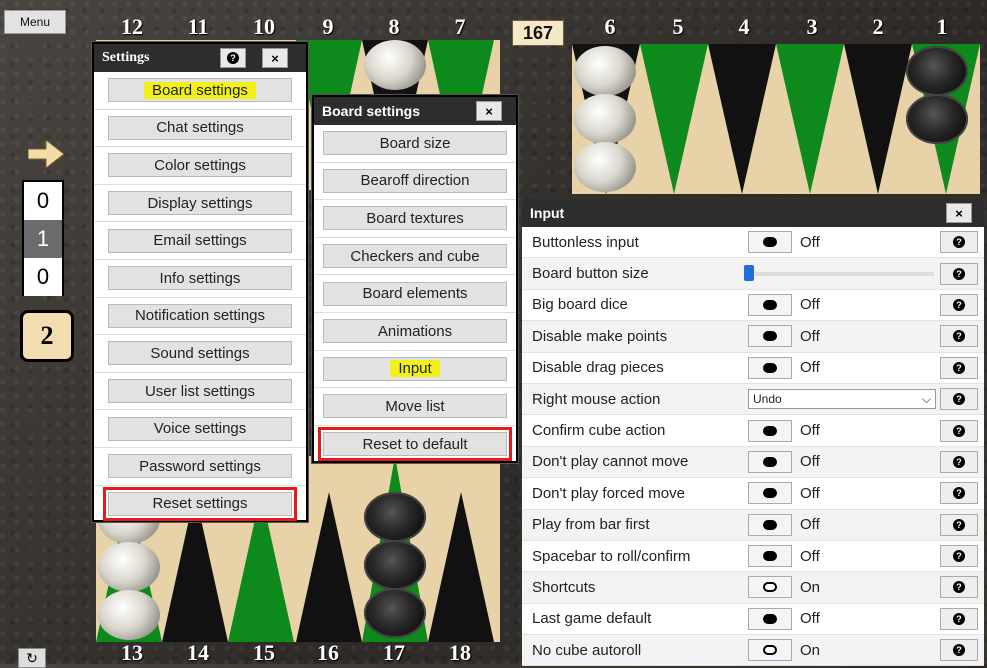 The height and width of the screenshot is (668, 987). Describe the element at coordinates (200, 127) in the screenshot. I see `chat-settings-button: Chat settings` at that location.